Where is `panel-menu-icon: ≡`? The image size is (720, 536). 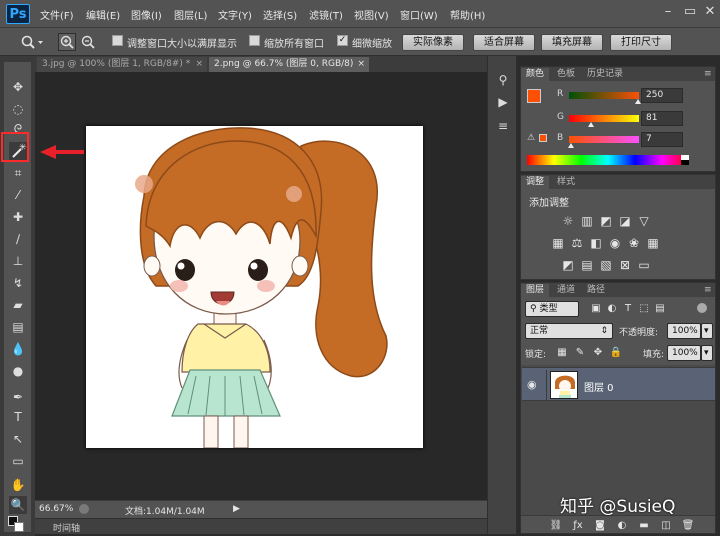
panel-menu-icon: ≡ is located at coordinates (708, 290).